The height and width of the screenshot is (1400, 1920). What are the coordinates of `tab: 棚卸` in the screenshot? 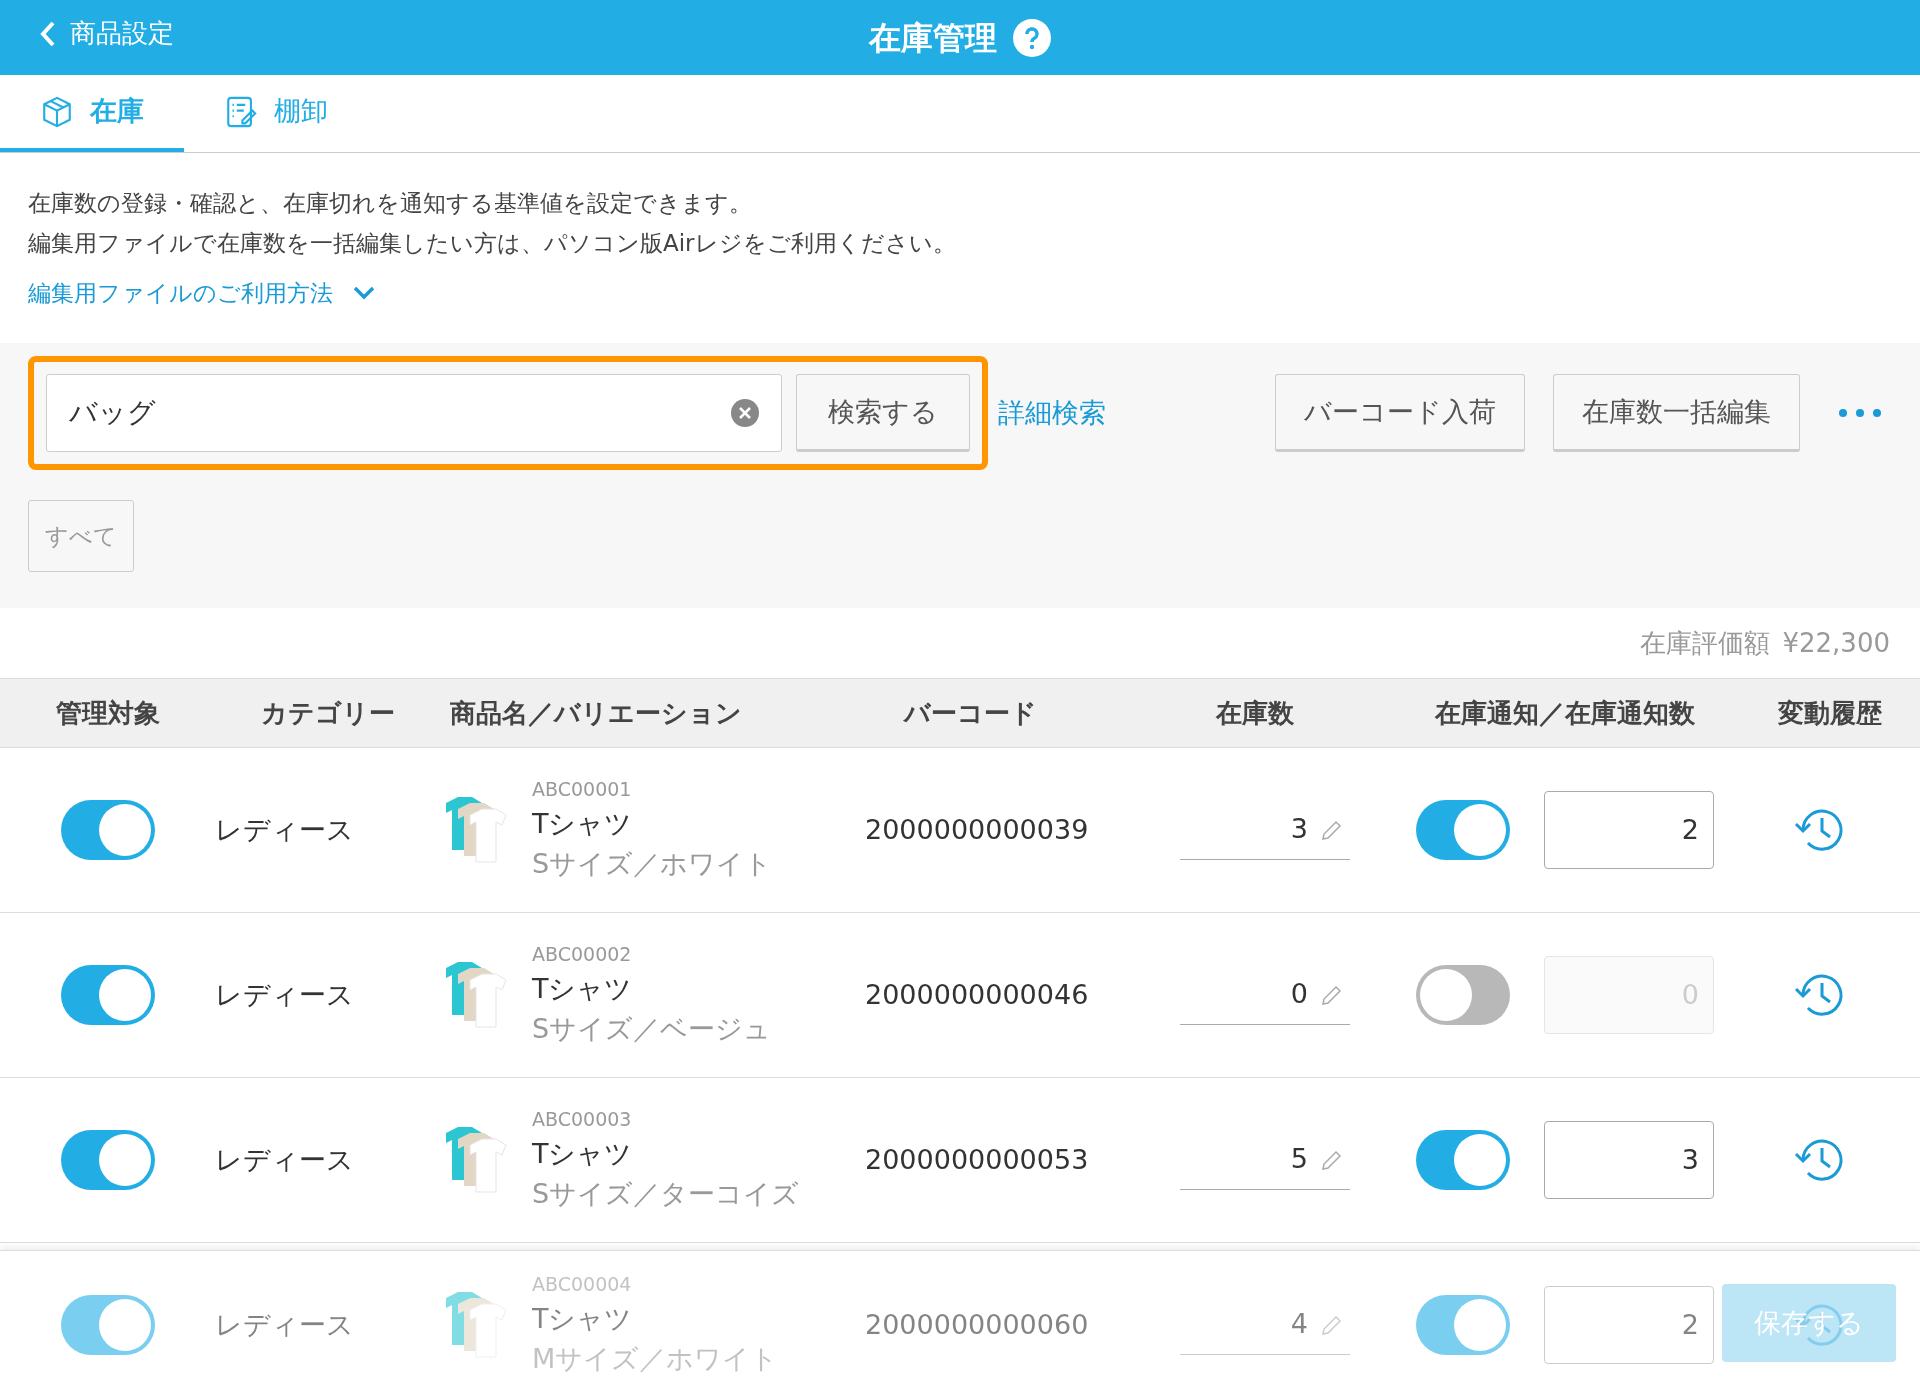 It's located at (276, 113).